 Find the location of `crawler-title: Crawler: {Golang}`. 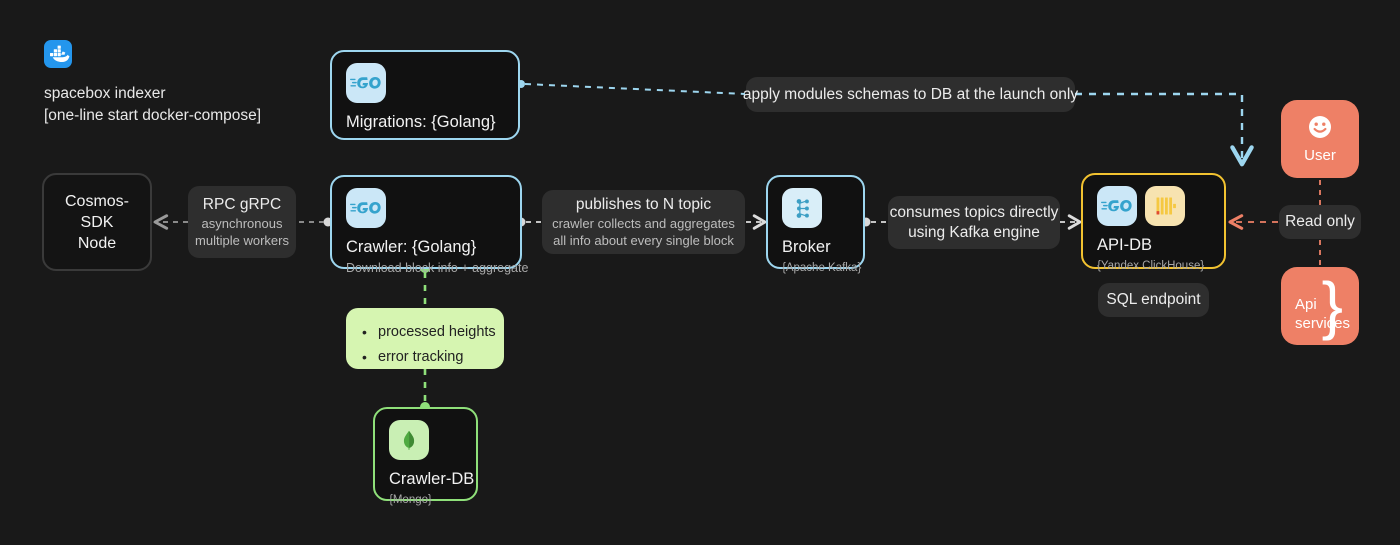

crawler-title: Crawler: {Golang} is located at coordinates (411, 247).